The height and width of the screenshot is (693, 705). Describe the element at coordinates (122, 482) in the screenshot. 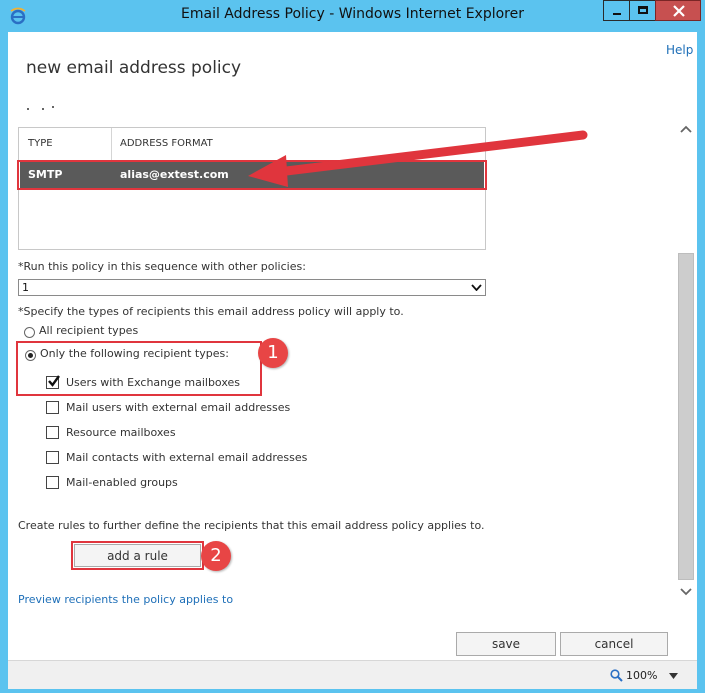

I see `mail-enabled-groups-label: Mail-enabled groups` at that location.